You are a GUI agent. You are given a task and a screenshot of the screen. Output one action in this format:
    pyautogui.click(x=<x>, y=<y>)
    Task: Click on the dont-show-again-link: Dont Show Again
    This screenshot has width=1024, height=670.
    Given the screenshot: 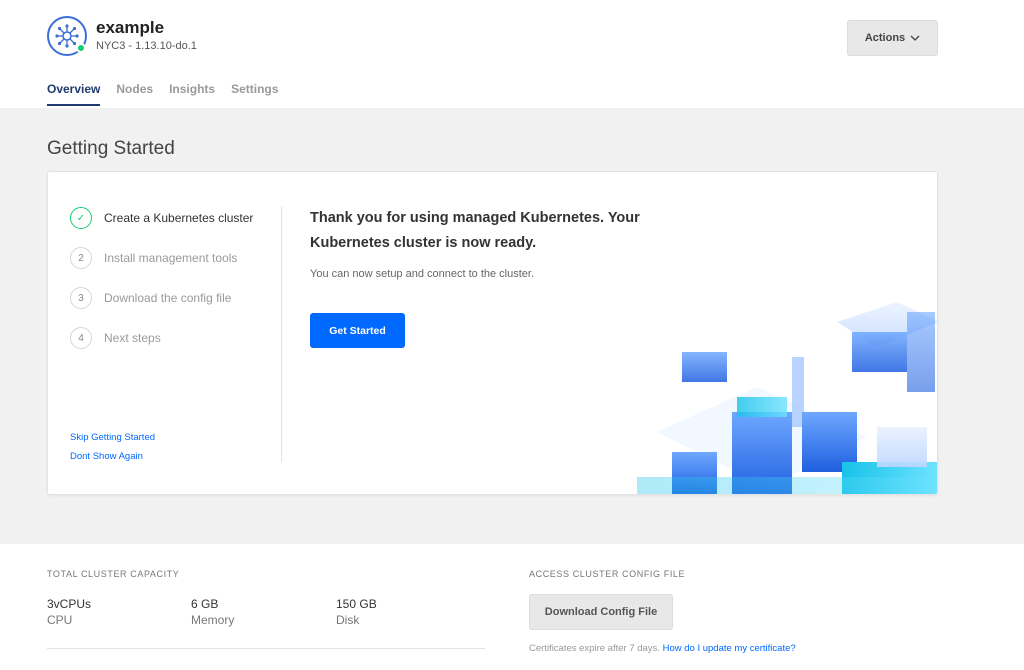 What is the action you would take?
    pyautogui.click(x=112, y=456)
    